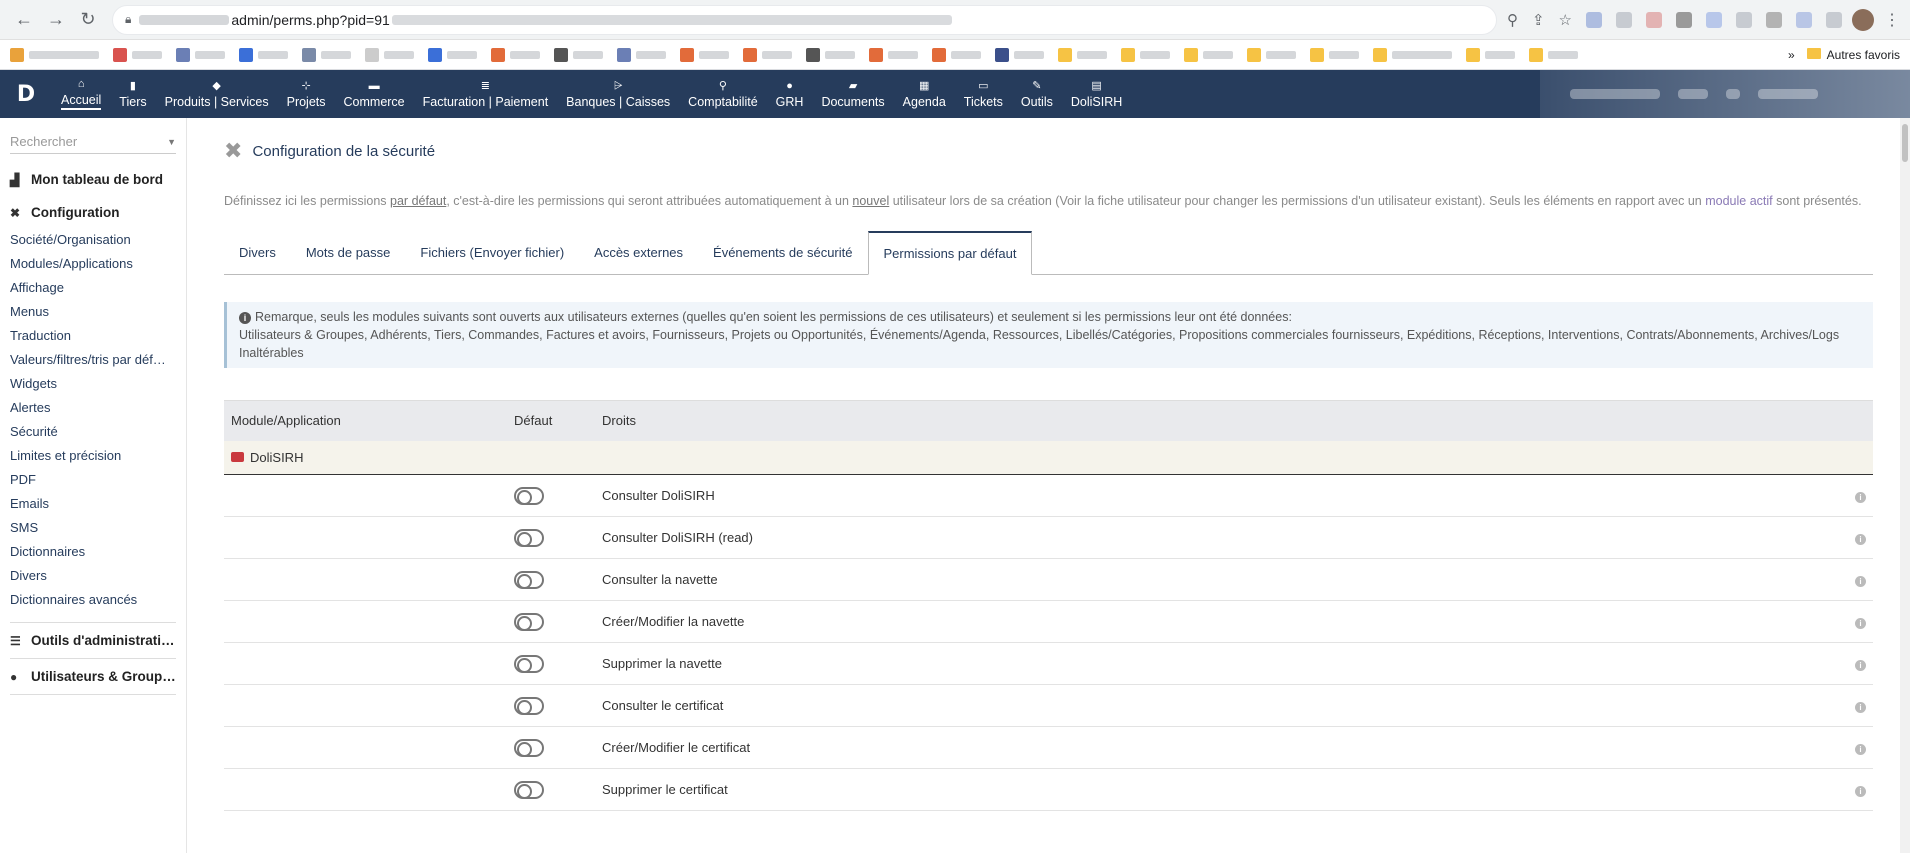  I want to click on top-menu-documents: ▰ Documents, so click(852, 94).